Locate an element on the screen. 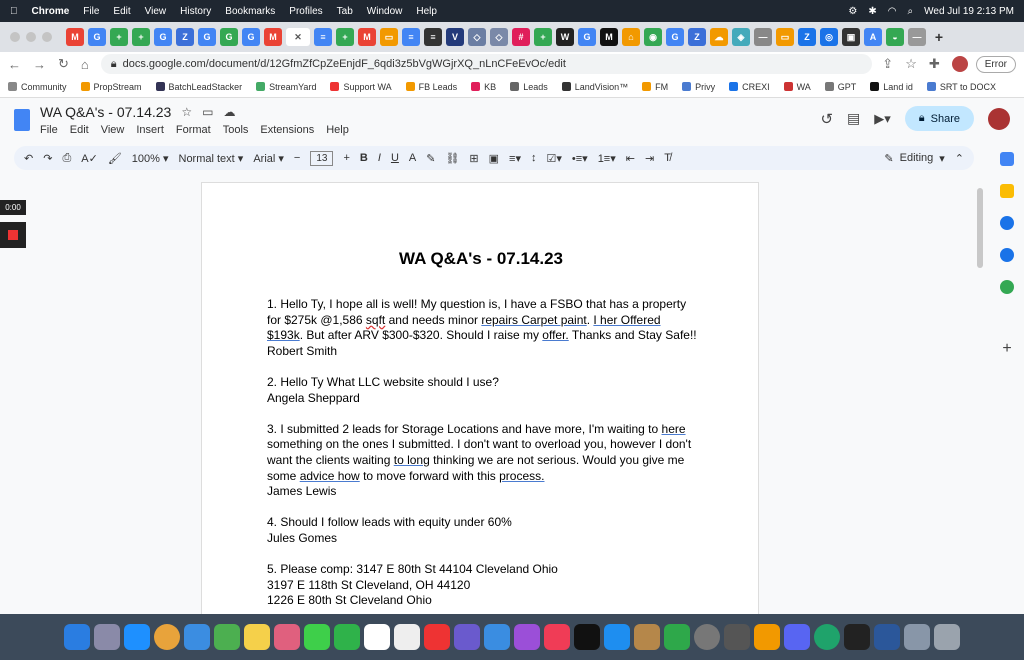 This screenshot has width=1024, height=660. bookmark-crexi: CREXI is located at coordinates (749, 87).